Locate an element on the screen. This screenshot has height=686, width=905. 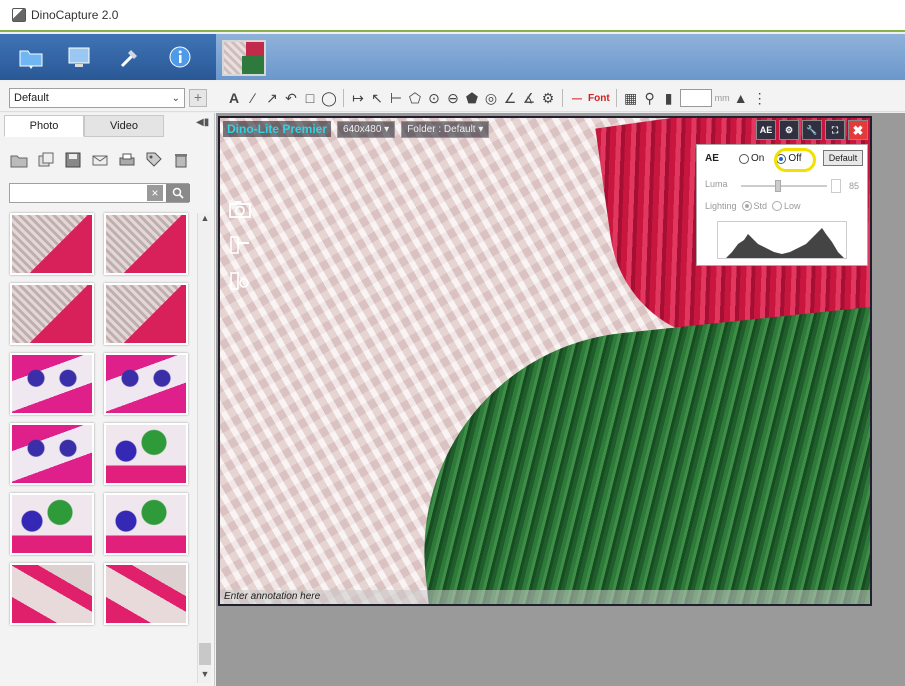
save-icon is located at coordinates (73, 160).